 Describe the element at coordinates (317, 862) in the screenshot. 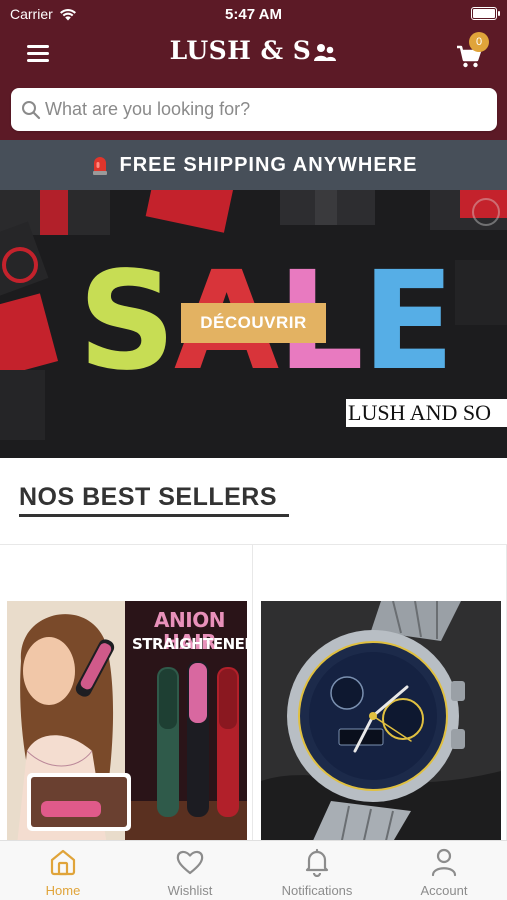

I see `bell-icon` at that location.